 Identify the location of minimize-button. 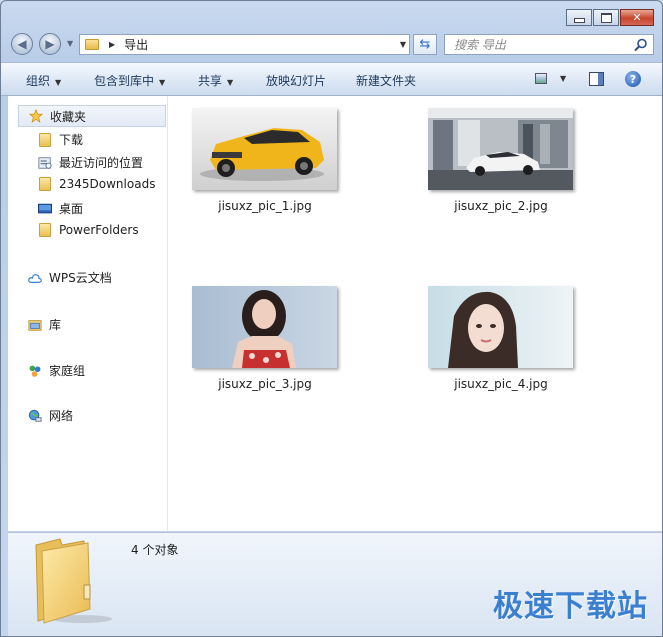
(579, 17).